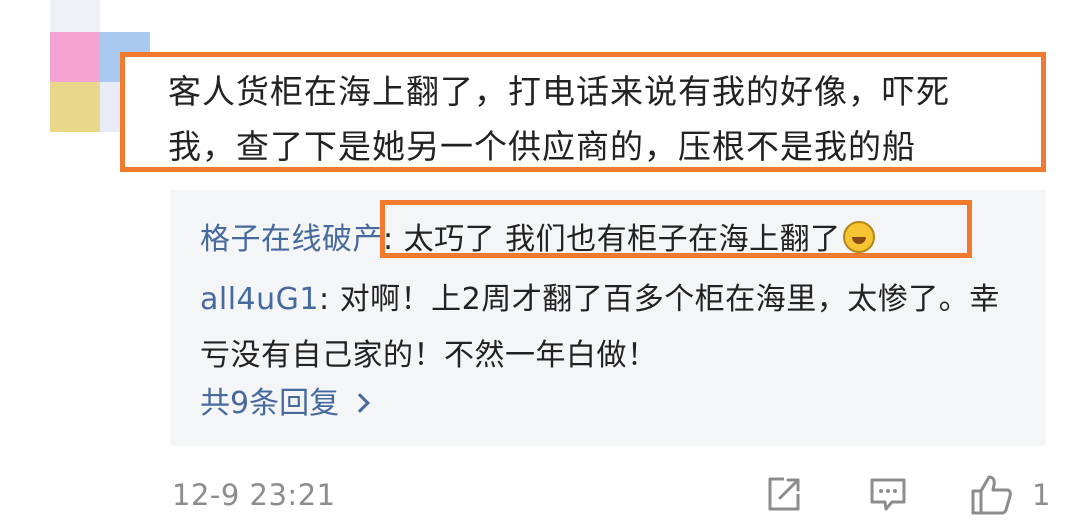  Describe the element at coordinates (254, 495) in the screenshot. I see `comment-timestamp: 12-9 23:21` at that location.